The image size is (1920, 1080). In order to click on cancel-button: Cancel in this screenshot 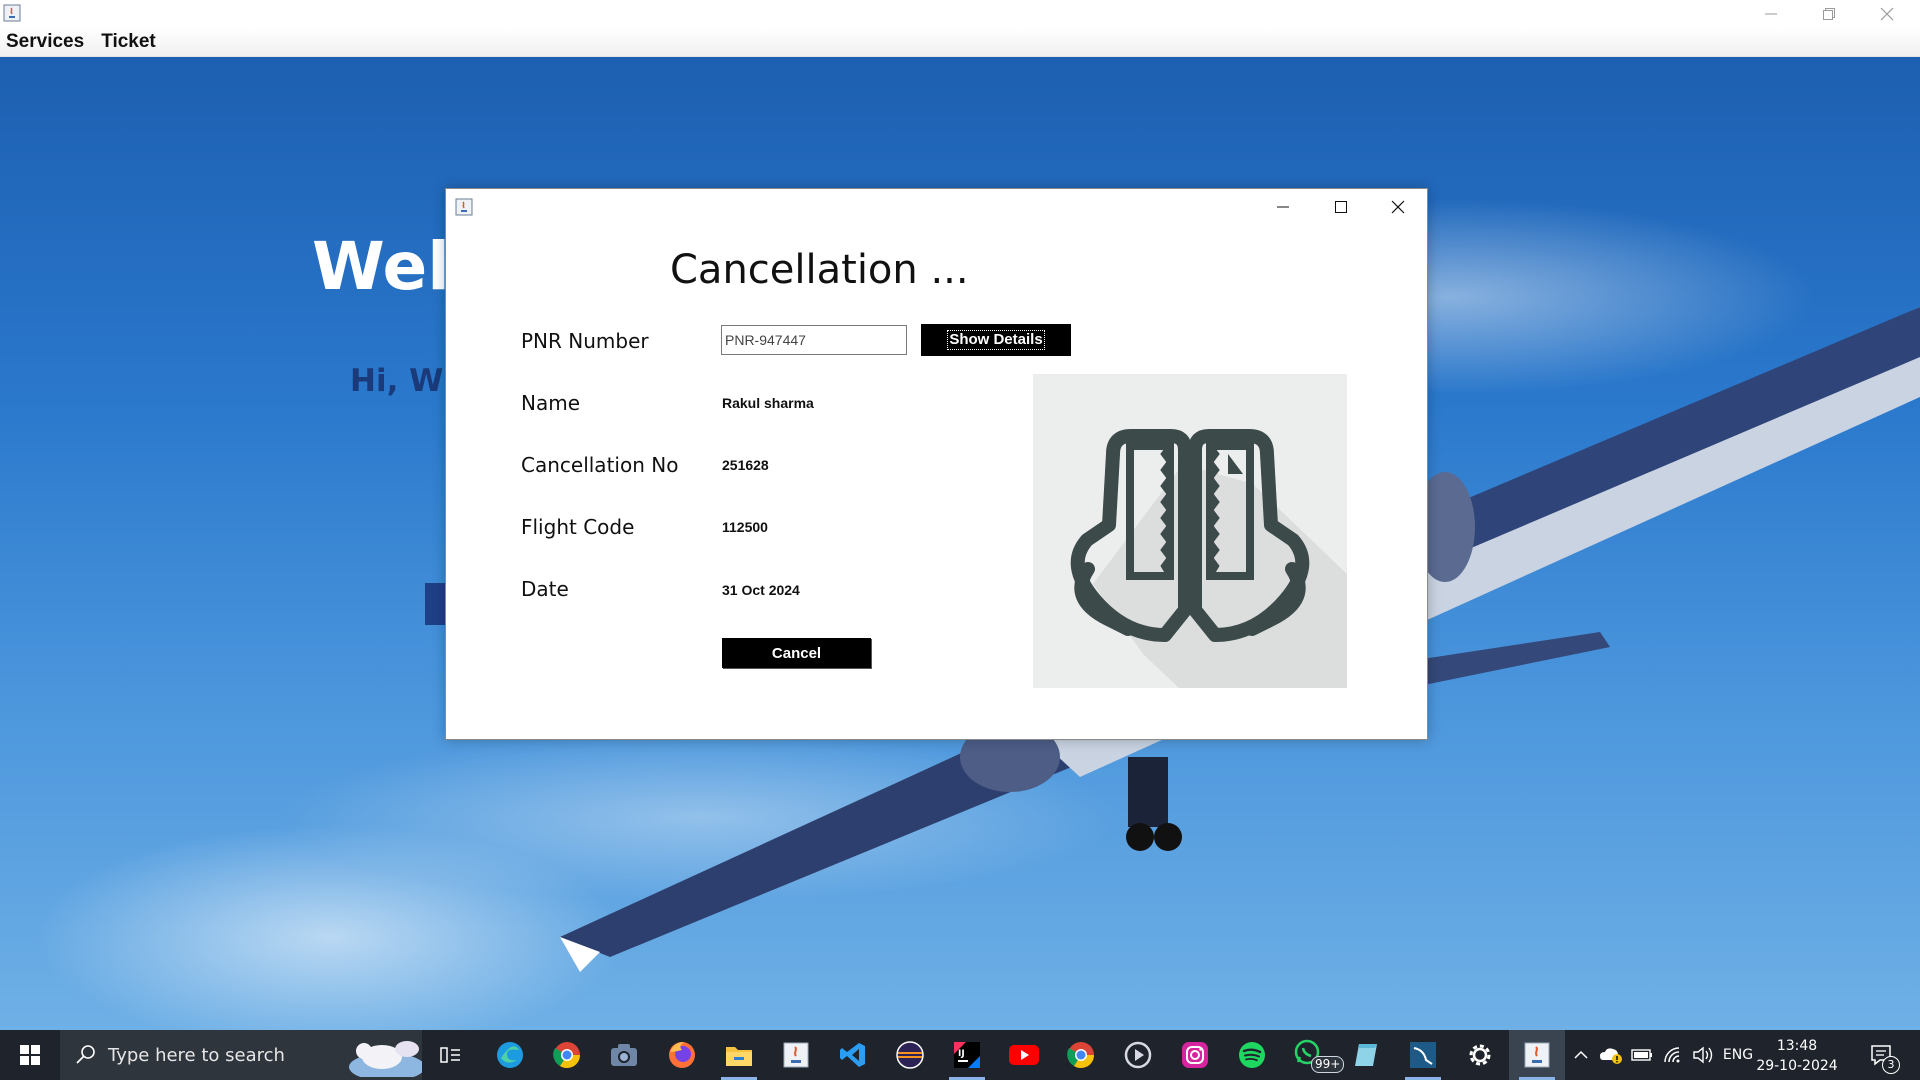, I will do `click(796, 653)`.